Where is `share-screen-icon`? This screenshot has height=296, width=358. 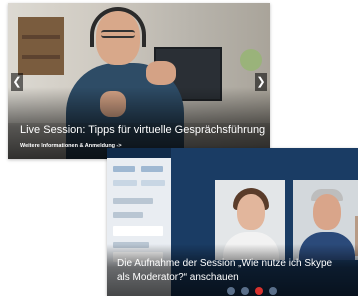 share-screen-icon is located at coordinates (273, 291).